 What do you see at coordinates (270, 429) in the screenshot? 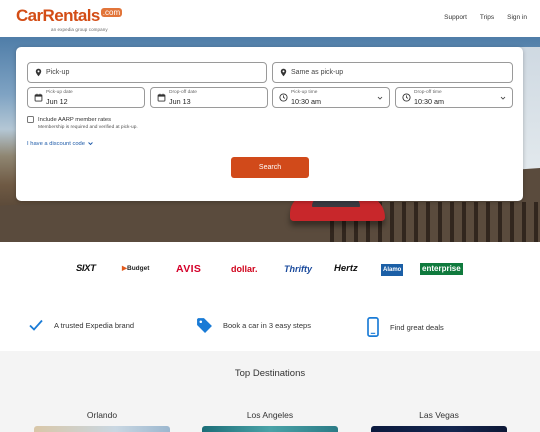
I see `destination-los-angeles-image` at bounding box center [270, 429].